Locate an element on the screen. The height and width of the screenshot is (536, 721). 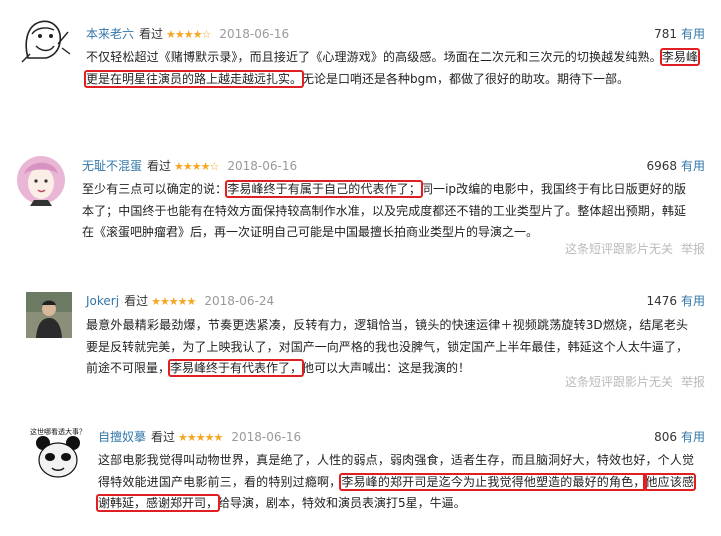
review-meta: Jokerj 看过 ★★★★★ 2018-06-24 is located at coordinates (180, 301).